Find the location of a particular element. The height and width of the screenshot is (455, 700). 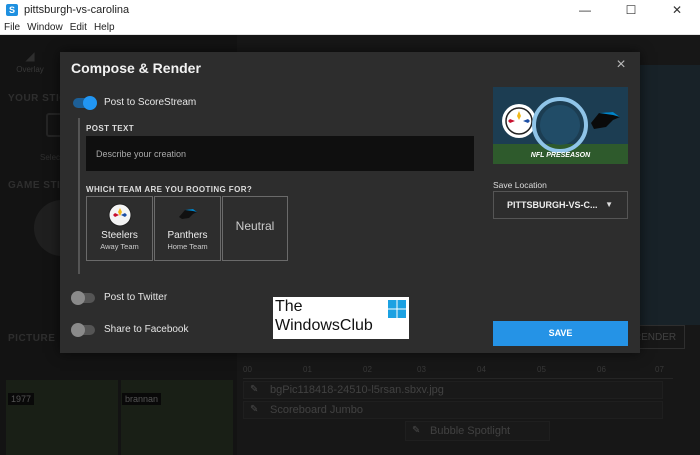

menu-edit: Edit is located at coordinates (78, 27).